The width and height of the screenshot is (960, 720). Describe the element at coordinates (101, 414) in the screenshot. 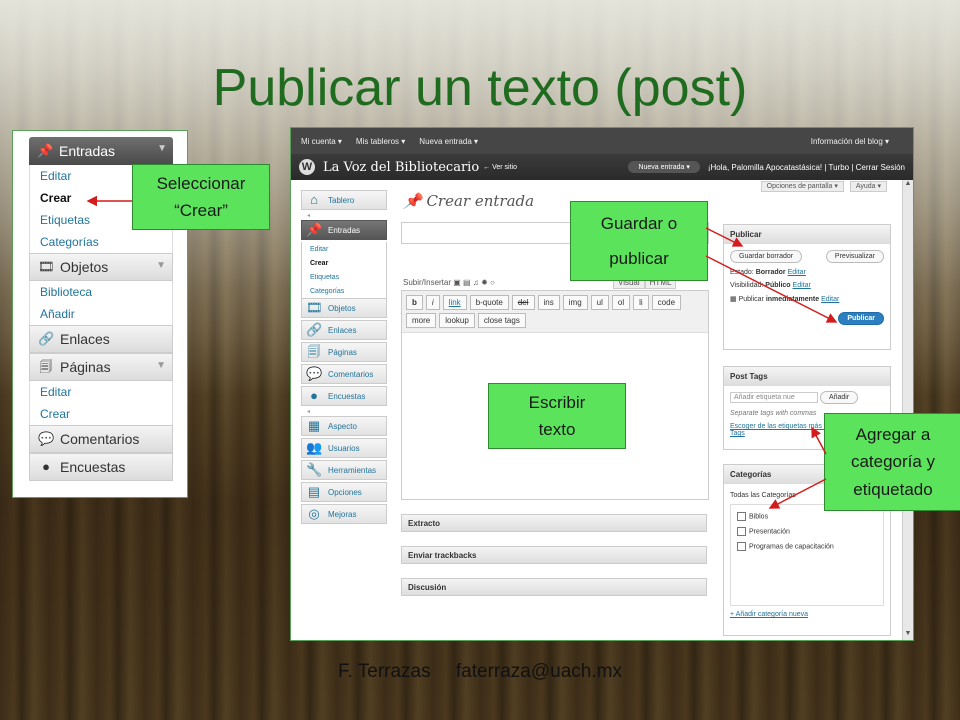

I see `menu-item-paginas-crear: Crear` at that location.